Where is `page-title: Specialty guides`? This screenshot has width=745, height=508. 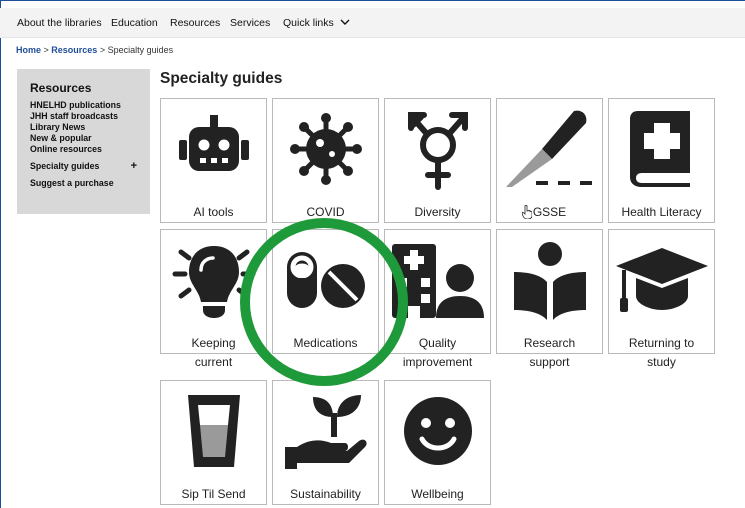 page-title: Specialty guides is located at coordinates (221, 78).